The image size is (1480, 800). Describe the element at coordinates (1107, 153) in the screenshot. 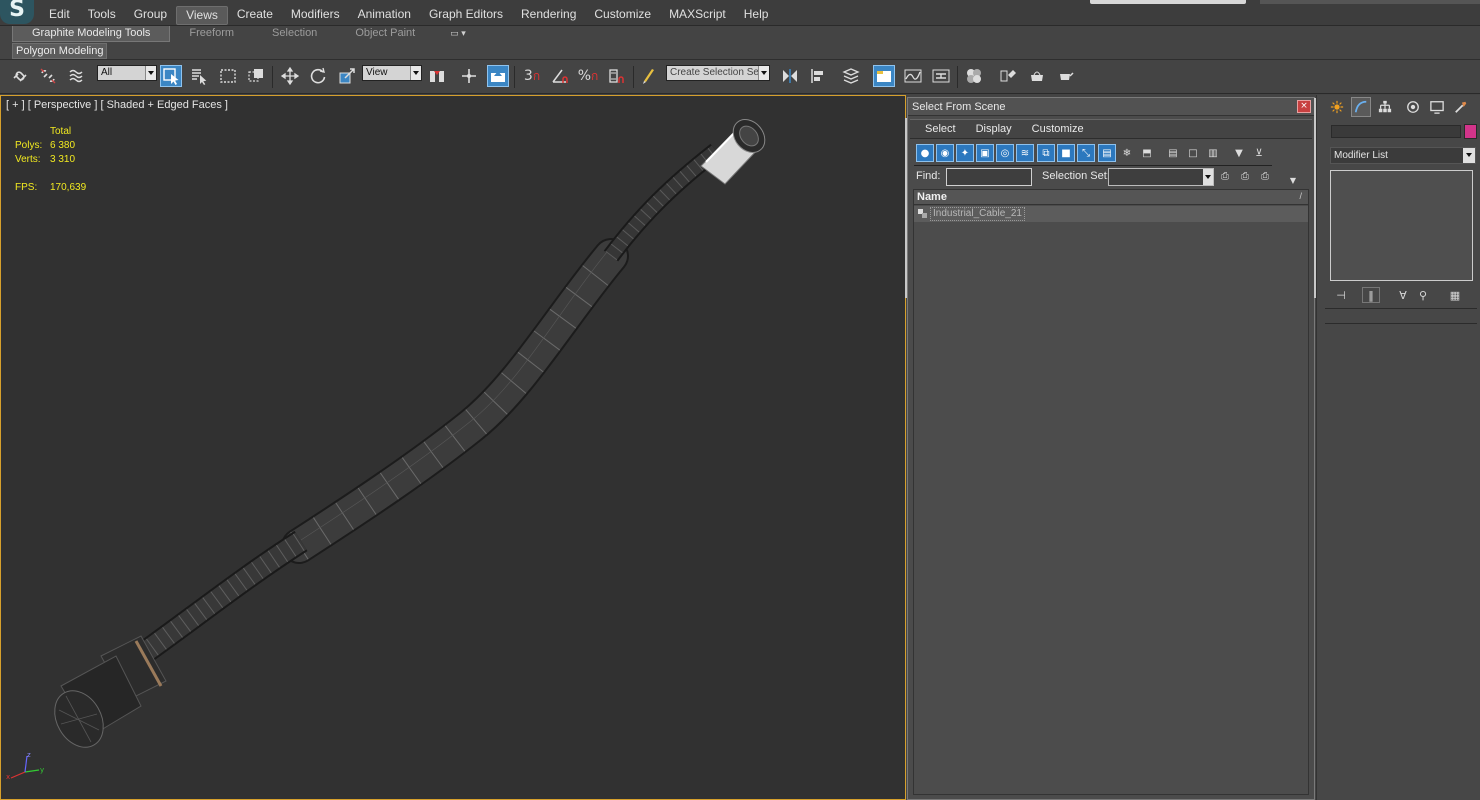

I see `display-containers-icon: ▤` at that location.